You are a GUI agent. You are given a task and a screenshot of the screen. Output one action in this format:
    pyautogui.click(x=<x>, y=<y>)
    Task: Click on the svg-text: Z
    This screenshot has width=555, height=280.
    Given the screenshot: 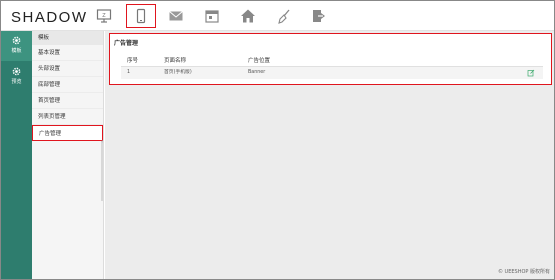 What is the action you would take?
    pyautogui.click(x=104, y=16)
    